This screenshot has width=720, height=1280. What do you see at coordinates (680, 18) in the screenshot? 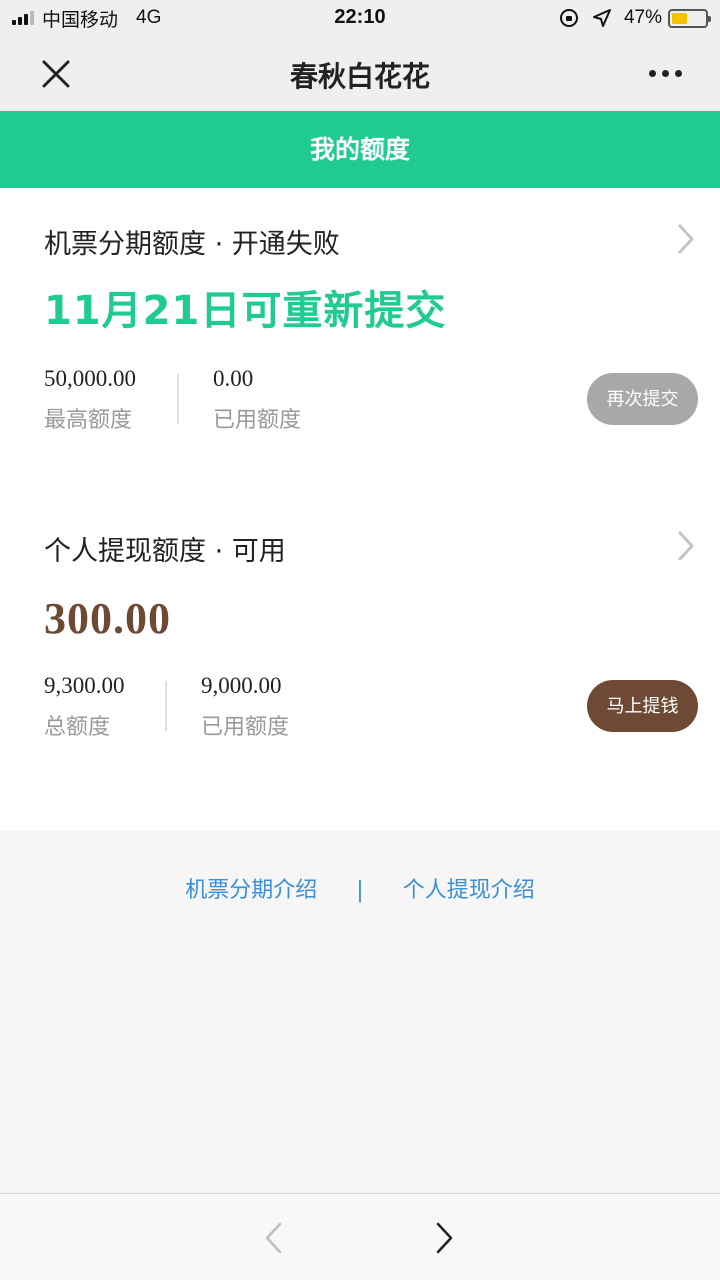
I see `battery-fill` at bounding box center [680, 18].